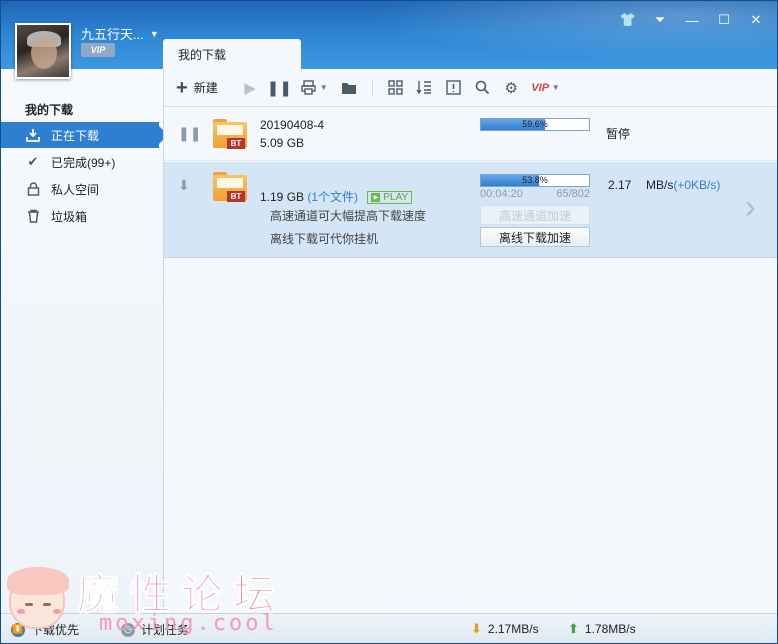 This screenshot has height=644, width=778. I want to click on toolbar: + 新建 ▶ ❚❚ ▼ ⚙ VIP ▼, so click(470, 88).